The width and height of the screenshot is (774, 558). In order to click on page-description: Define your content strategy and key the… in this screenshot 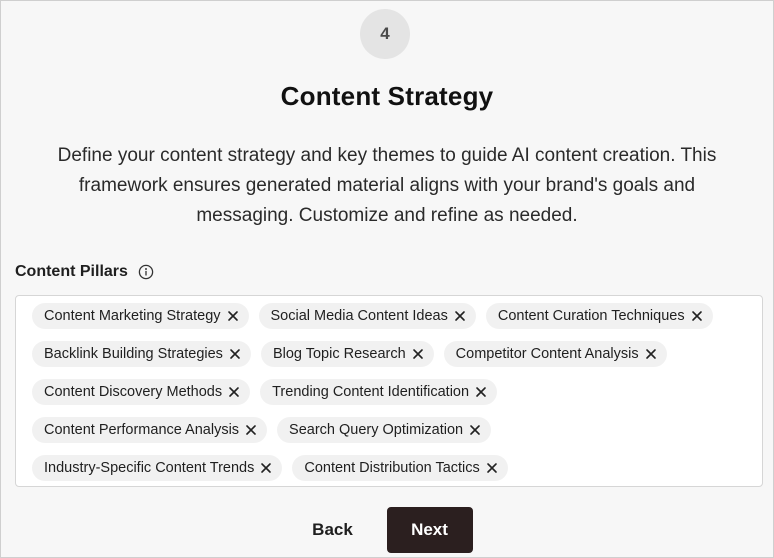, I will do `click(387, 185)`.